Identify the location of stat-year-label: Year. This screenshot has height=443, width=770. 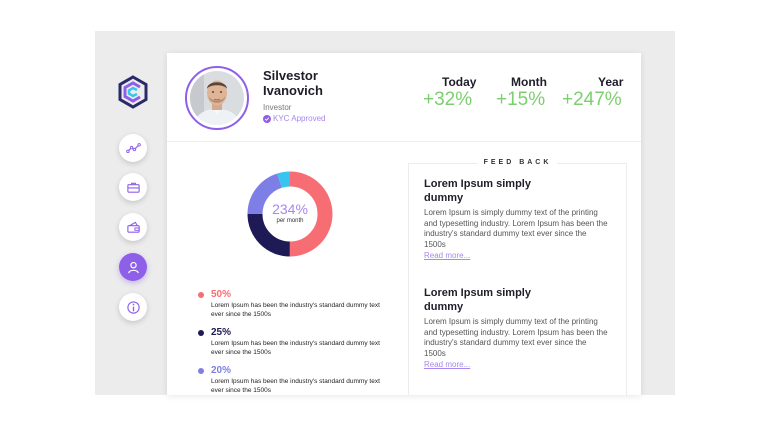
(611, 82).